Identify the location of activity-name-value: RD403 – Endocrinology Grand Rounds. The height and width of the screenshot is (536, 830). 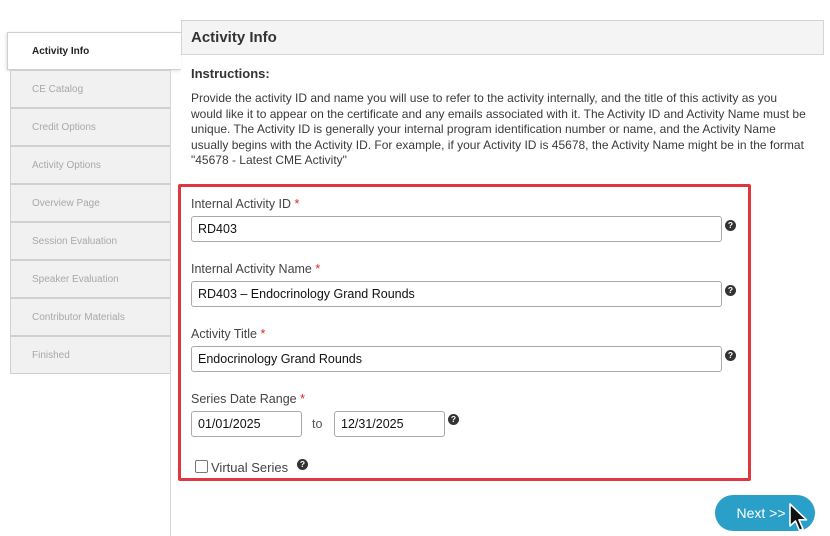
(306, 294).